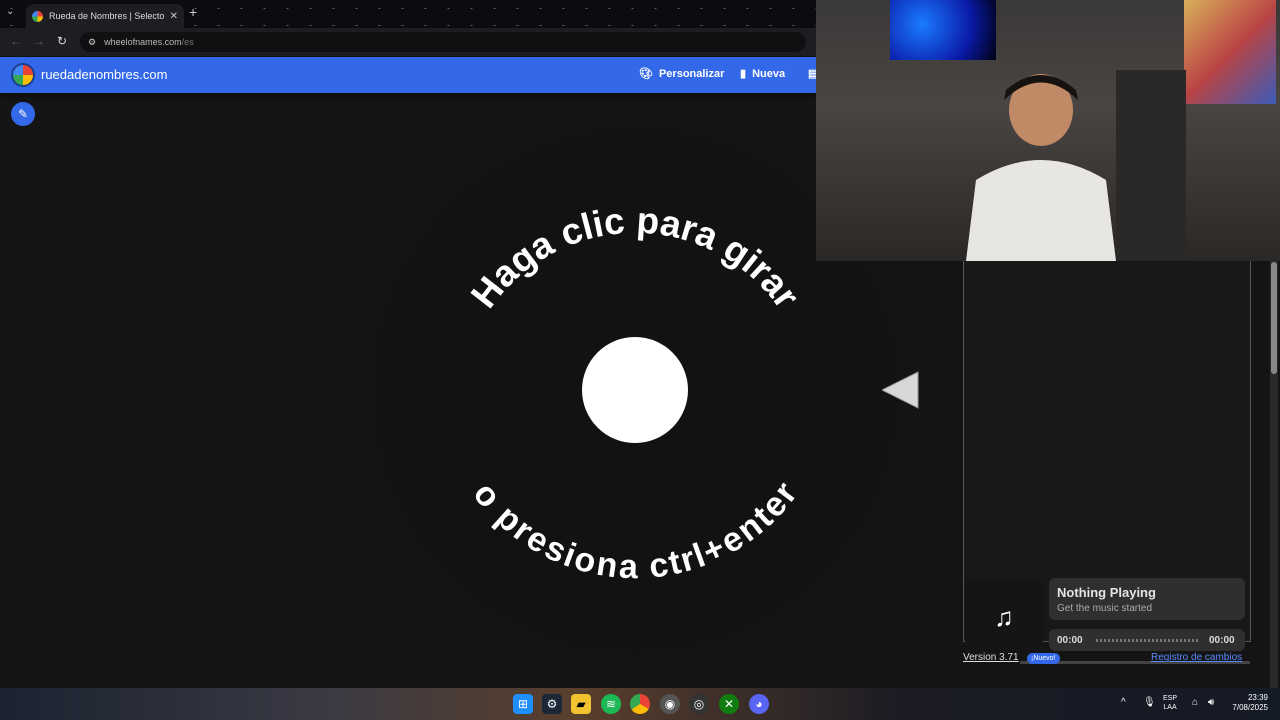  I want to click on back-icon: ←, so click(16, 41).